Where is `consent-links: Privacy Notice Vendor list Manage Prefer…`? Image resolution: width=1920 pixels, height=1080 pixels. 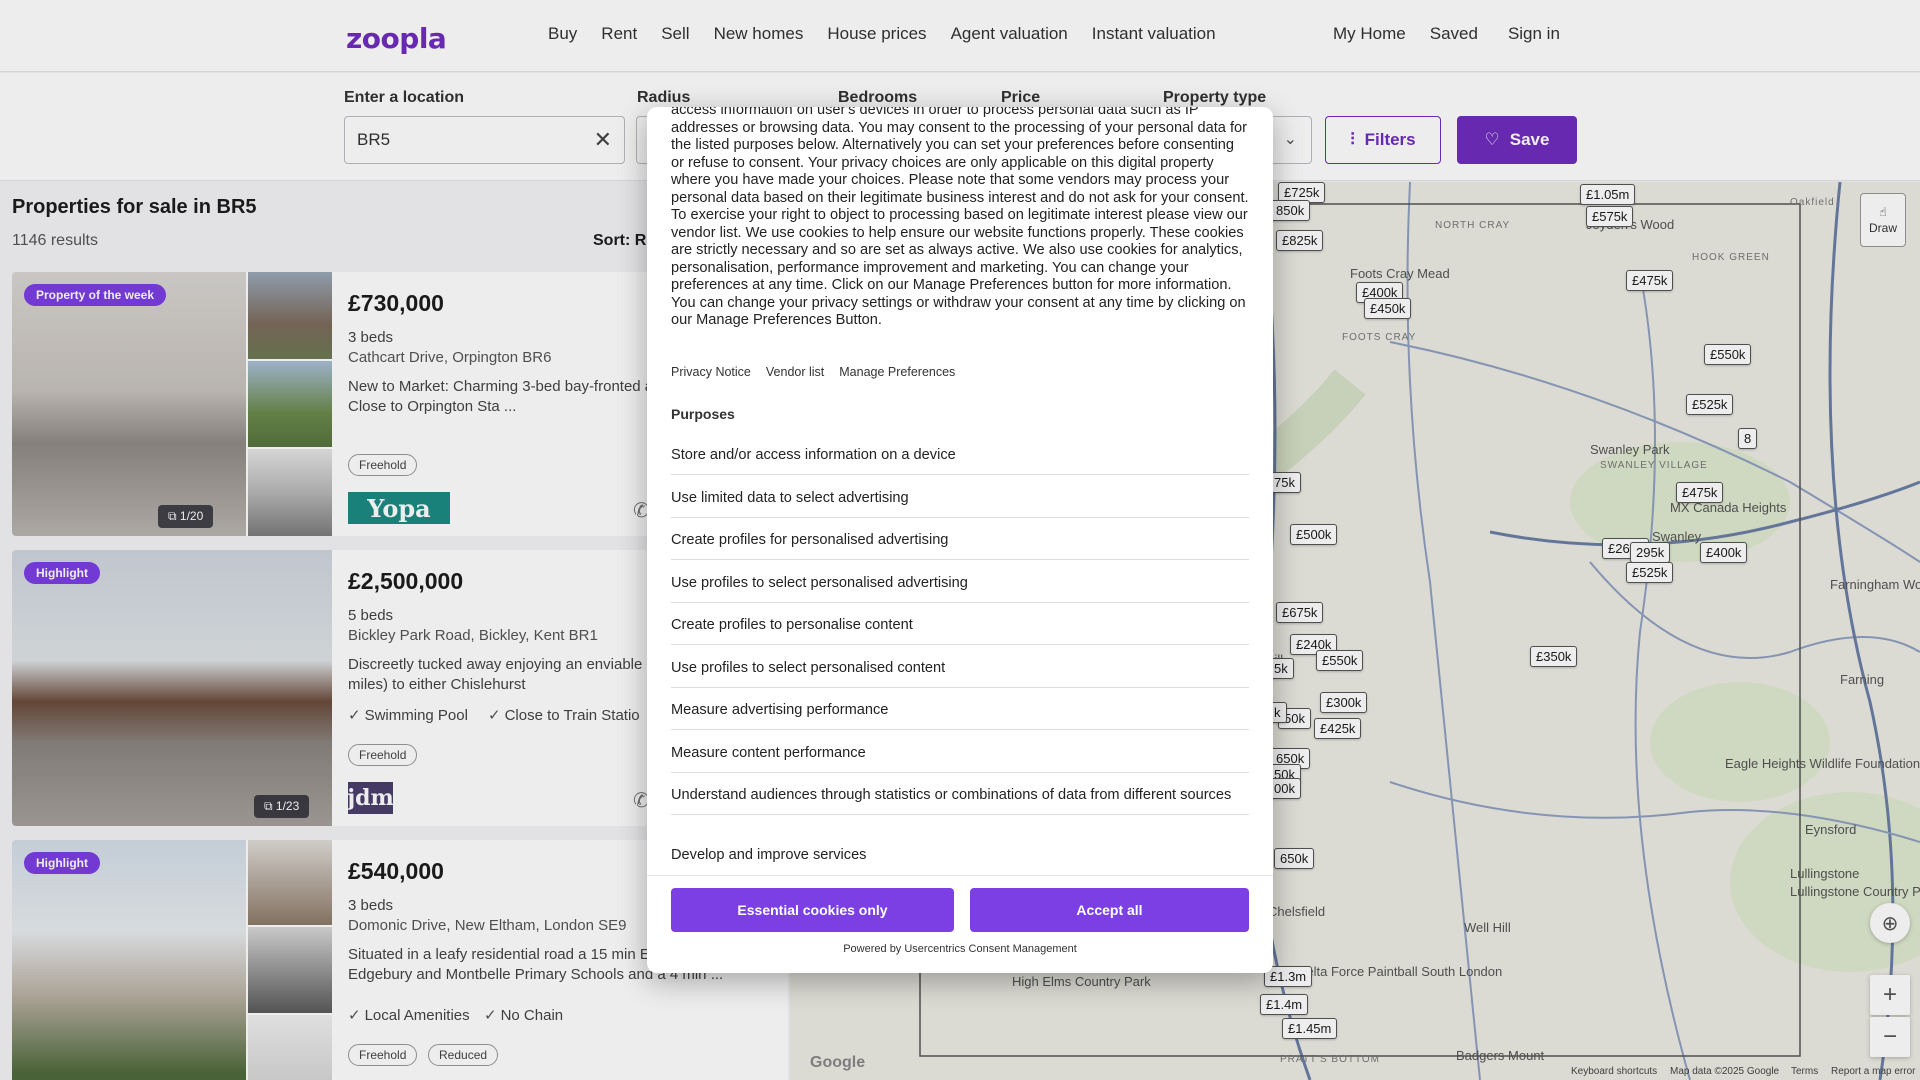
consent-links: Privacy Notice Vendor list Manage Prefer… is located at coordinates (813, 372).